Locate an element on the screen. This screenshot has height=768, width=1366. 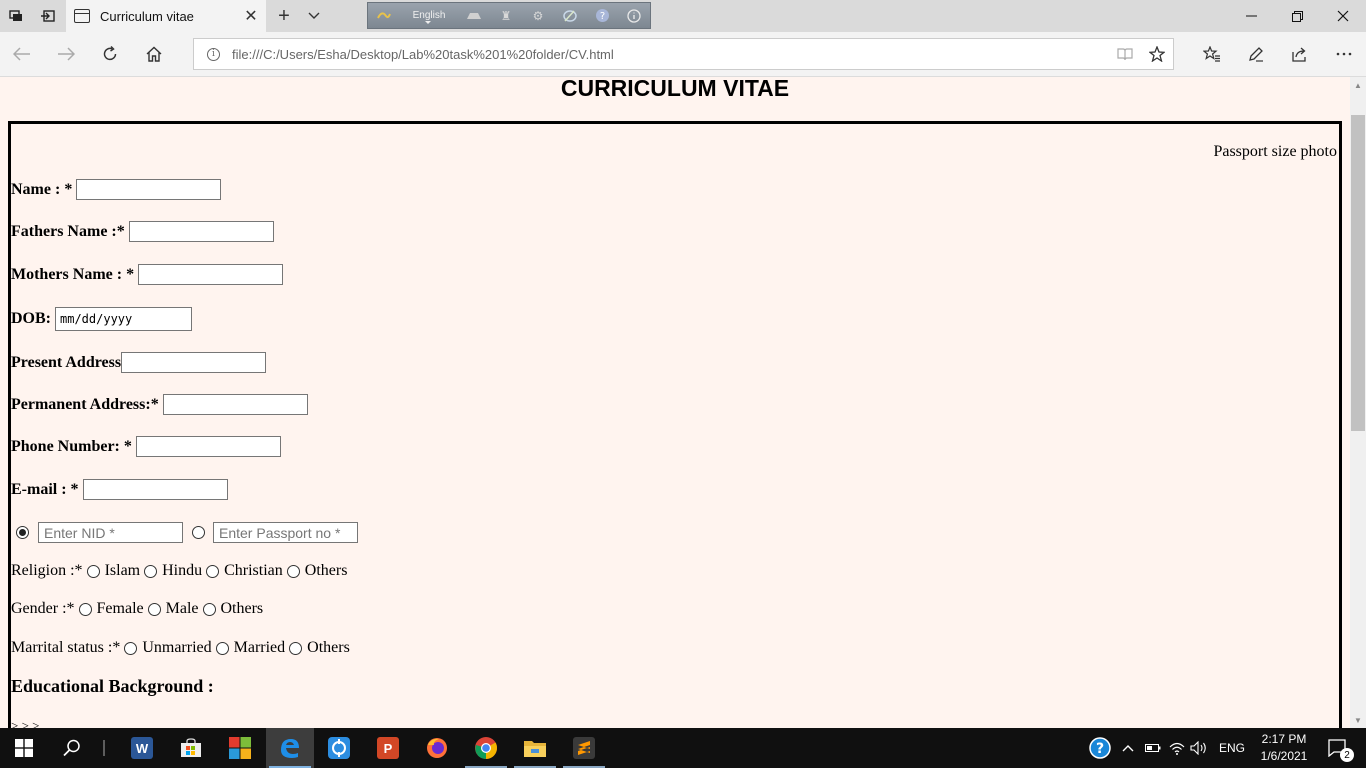
phone-number-input is located at coordinates (208, 446).